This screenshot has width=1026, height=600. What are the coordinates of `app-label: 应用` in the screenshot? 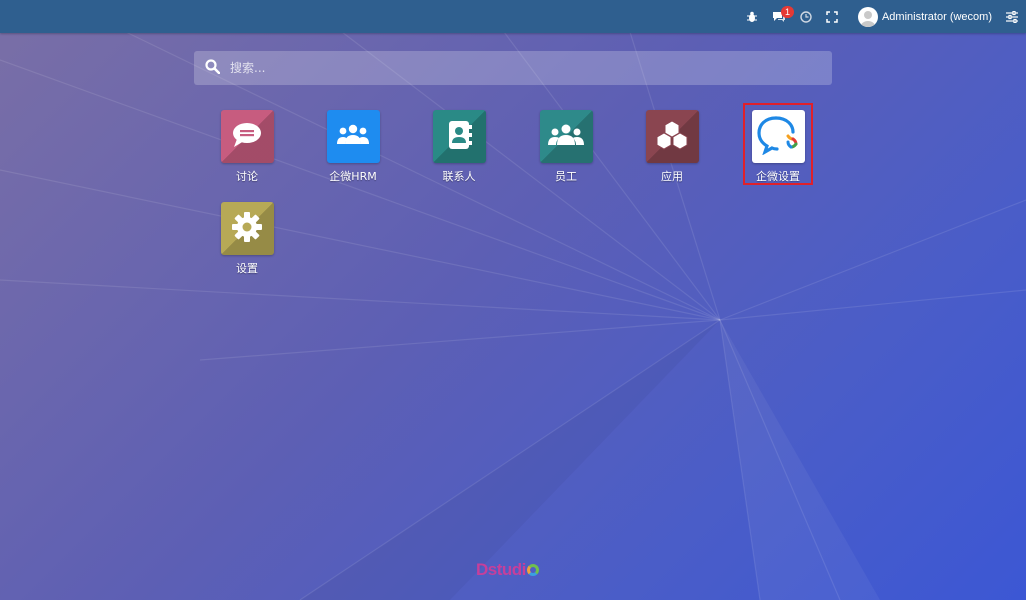 It's located at (672, 176).